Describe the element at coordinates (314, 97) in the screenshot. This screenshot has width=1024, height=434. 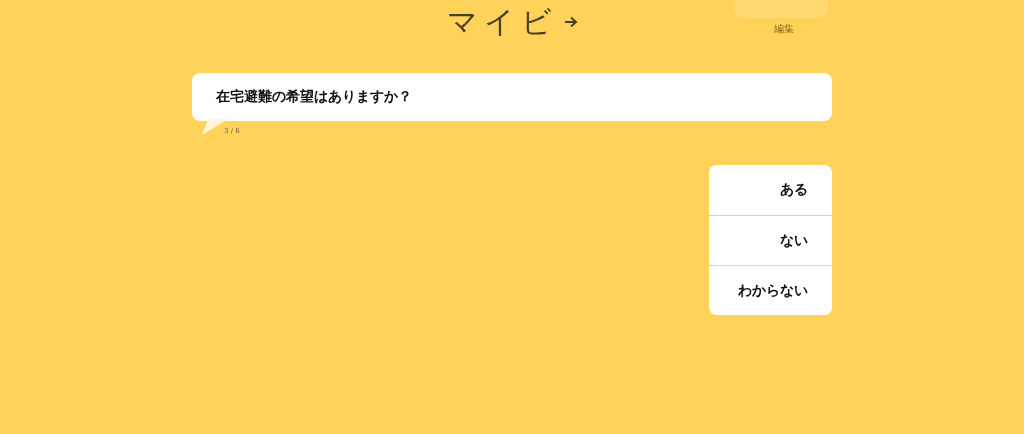
I see `question-text: 在宅避難の希望はありますか？` at that location.